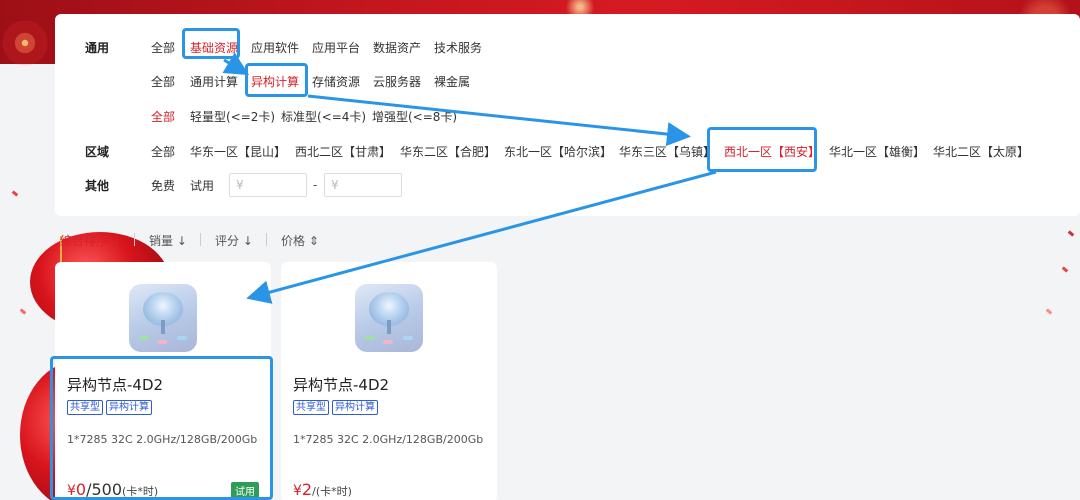  Describe the element at coordinates (336, 47) in the screenshot. I see `filter-option-app-platform: 应用平台` at that location.